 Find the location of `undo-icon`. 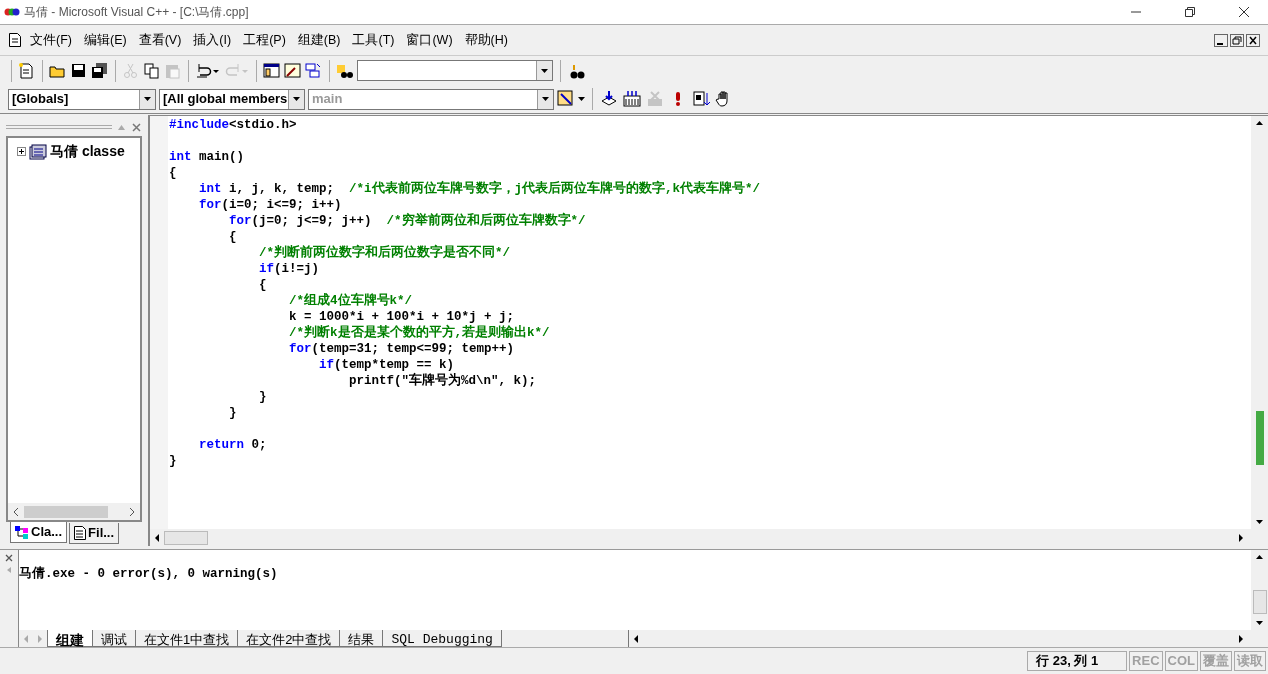

undo-icon is located at coordinates (208, 70).